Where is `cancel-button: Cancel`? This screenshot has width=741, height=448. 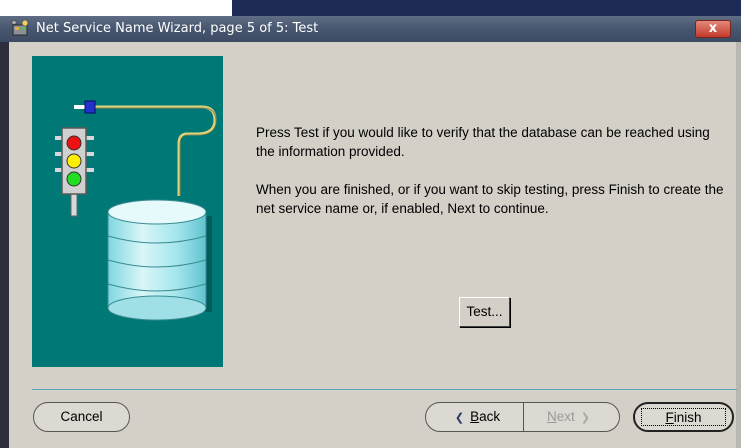 cancel-button: Cancel is located at coordinates (81, 417).